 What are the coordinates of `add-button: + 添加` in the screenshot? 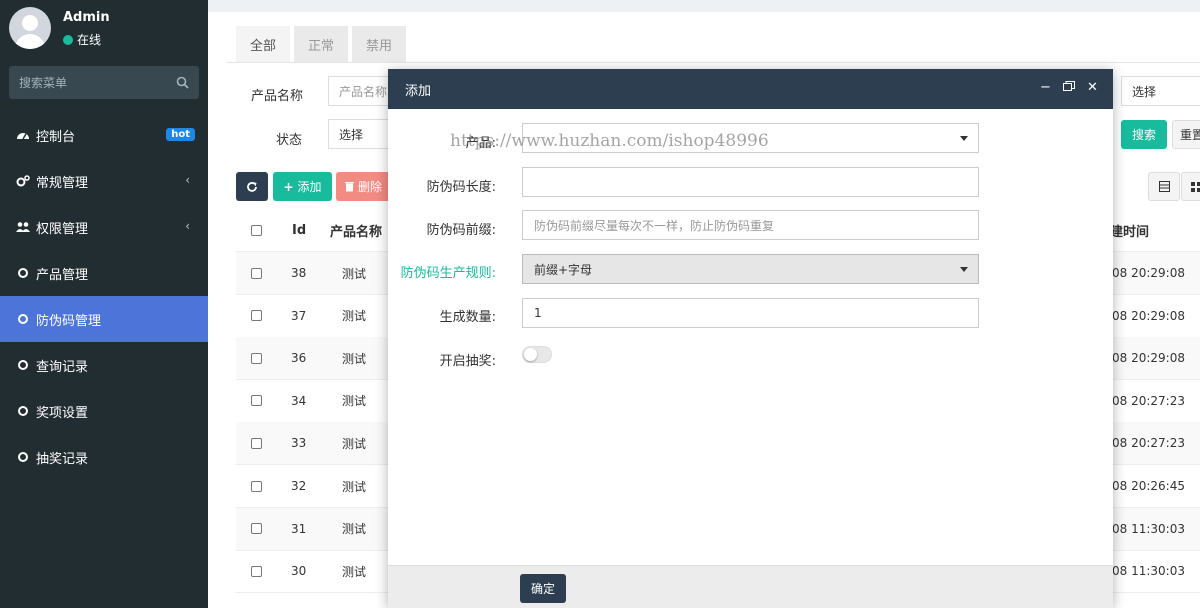 It's located at (302, 186).